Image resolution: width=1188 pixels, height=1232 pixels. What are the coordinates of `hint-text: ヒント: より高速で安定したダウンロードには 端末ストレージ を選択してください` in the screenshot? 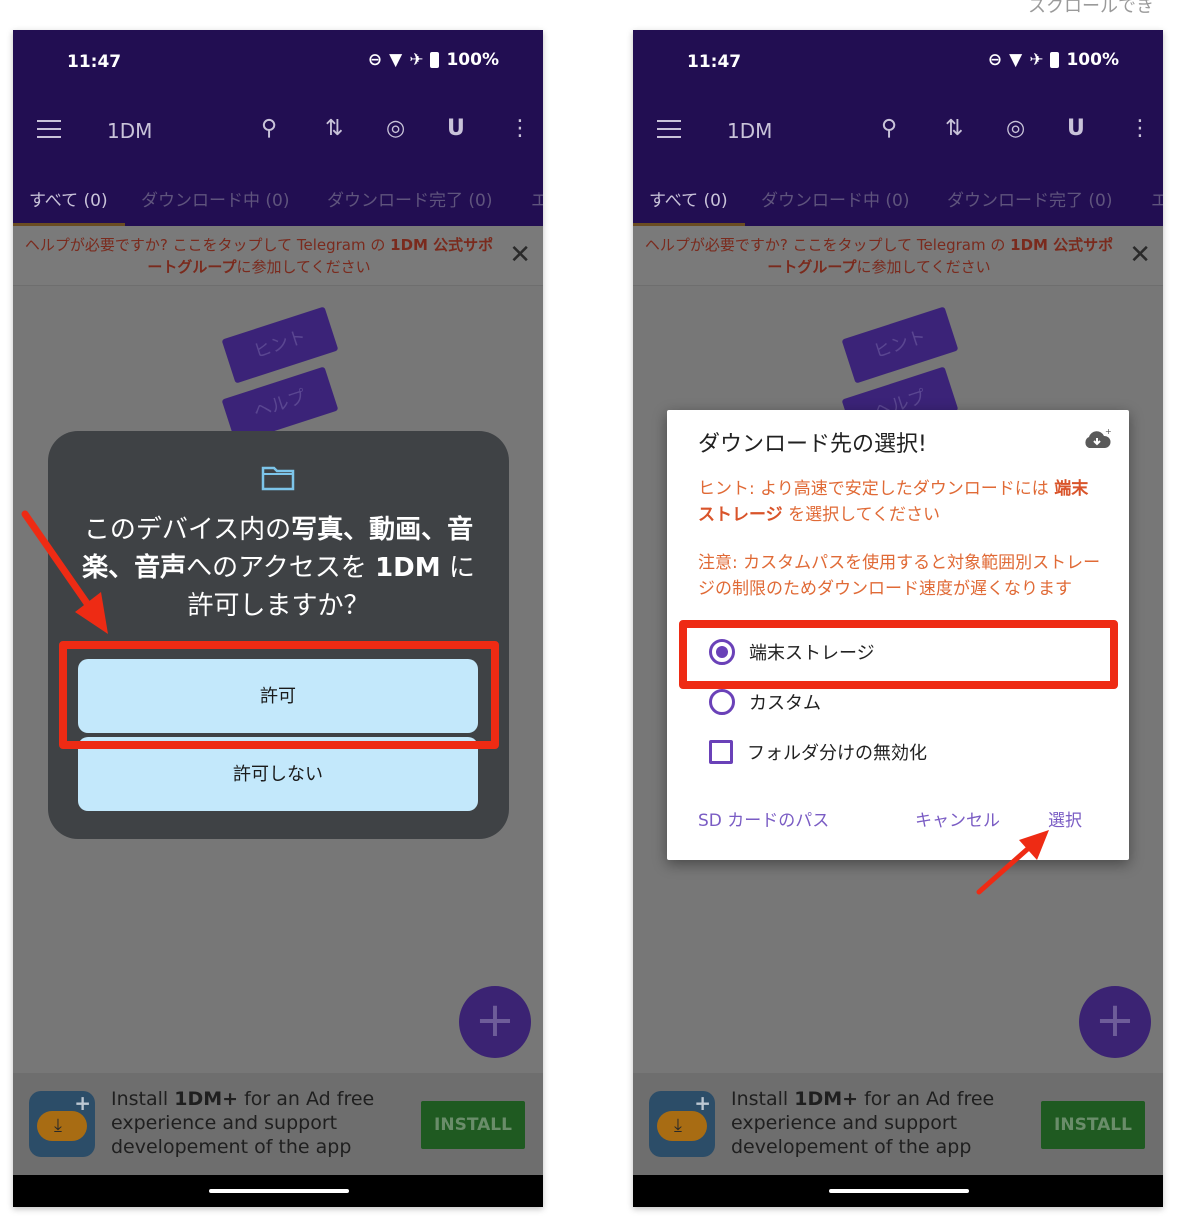 It's located at (893, 502).